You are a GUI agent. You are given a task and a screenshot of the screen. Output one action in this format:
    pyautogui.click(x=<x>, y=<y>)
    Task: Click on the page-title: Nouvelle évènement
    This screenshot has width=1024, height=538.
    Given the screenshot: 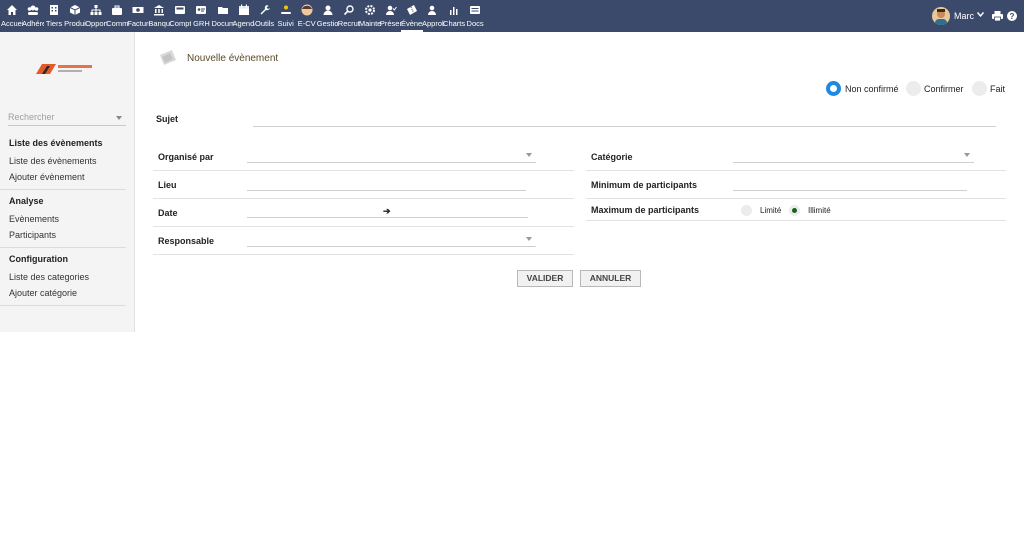 What is the action you would take?
    pyautogui.click(x=233, y=58)
    